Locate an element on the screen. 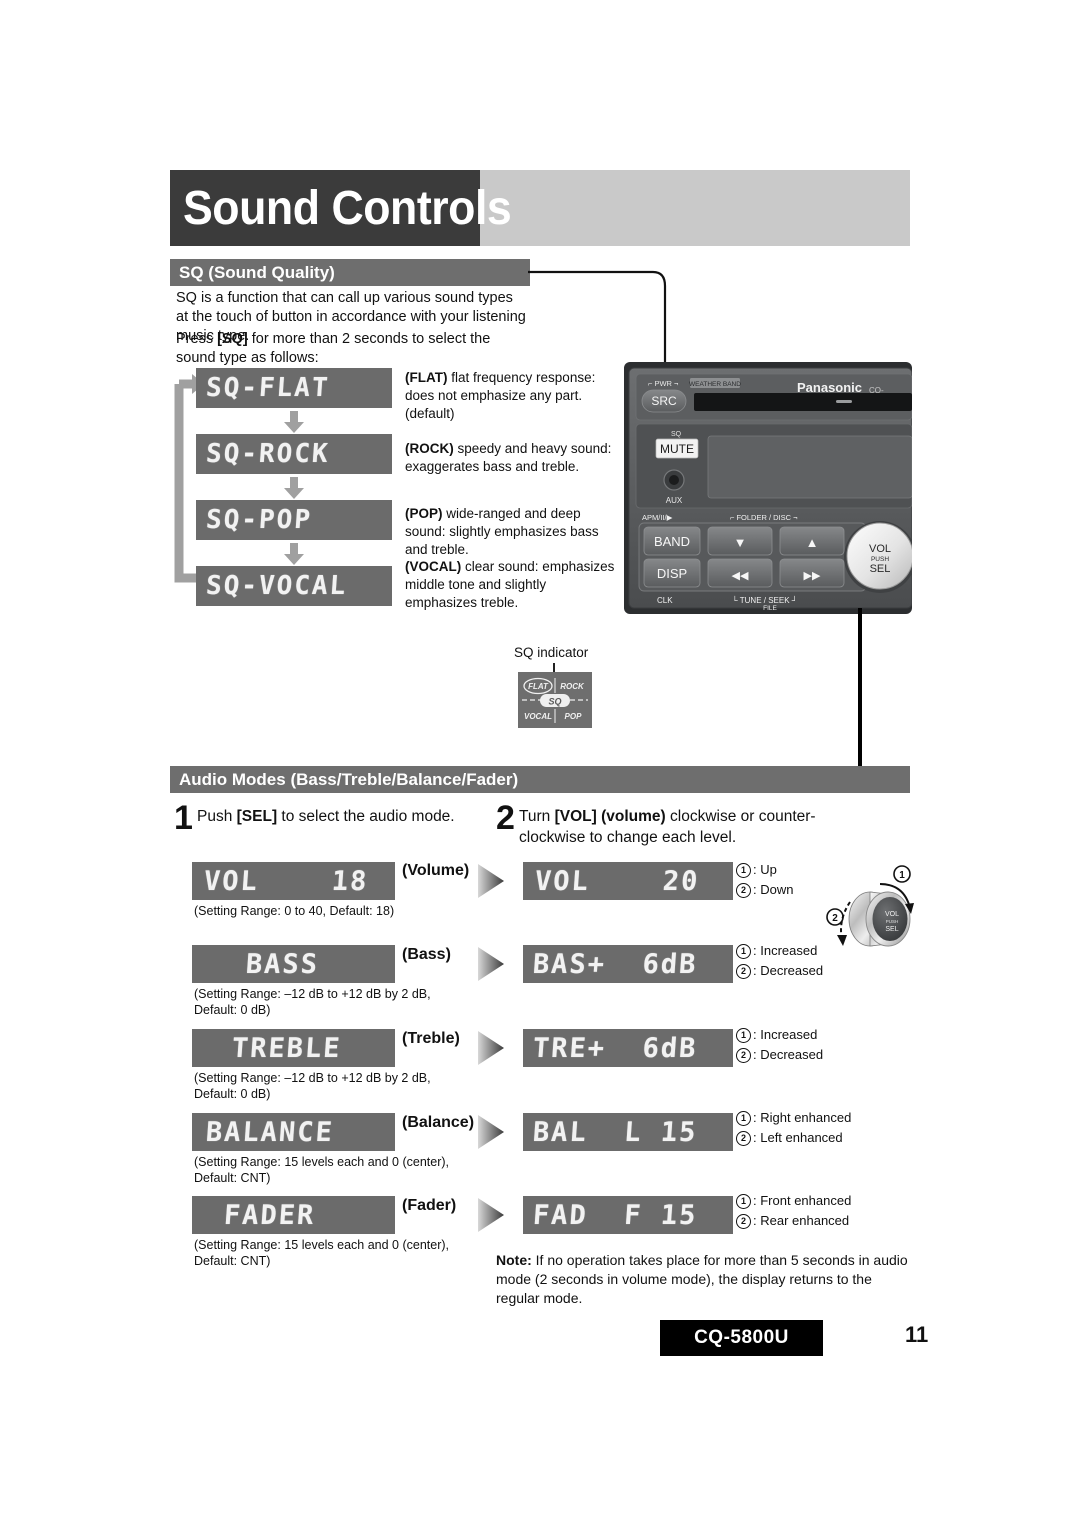 This screenshot has height=1528, width=1080. lcd-text: SQ-FLAT is located at coordinates (267, 388).